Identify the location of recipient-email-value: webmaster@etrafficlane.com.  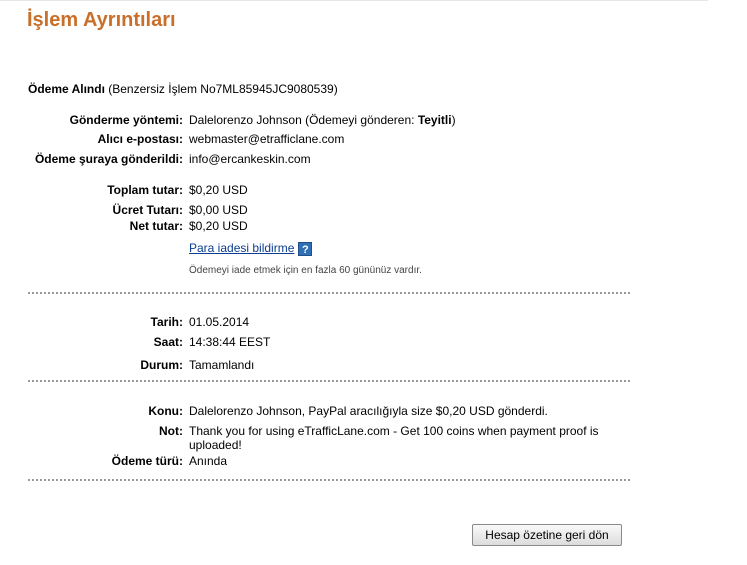
(267, 139).